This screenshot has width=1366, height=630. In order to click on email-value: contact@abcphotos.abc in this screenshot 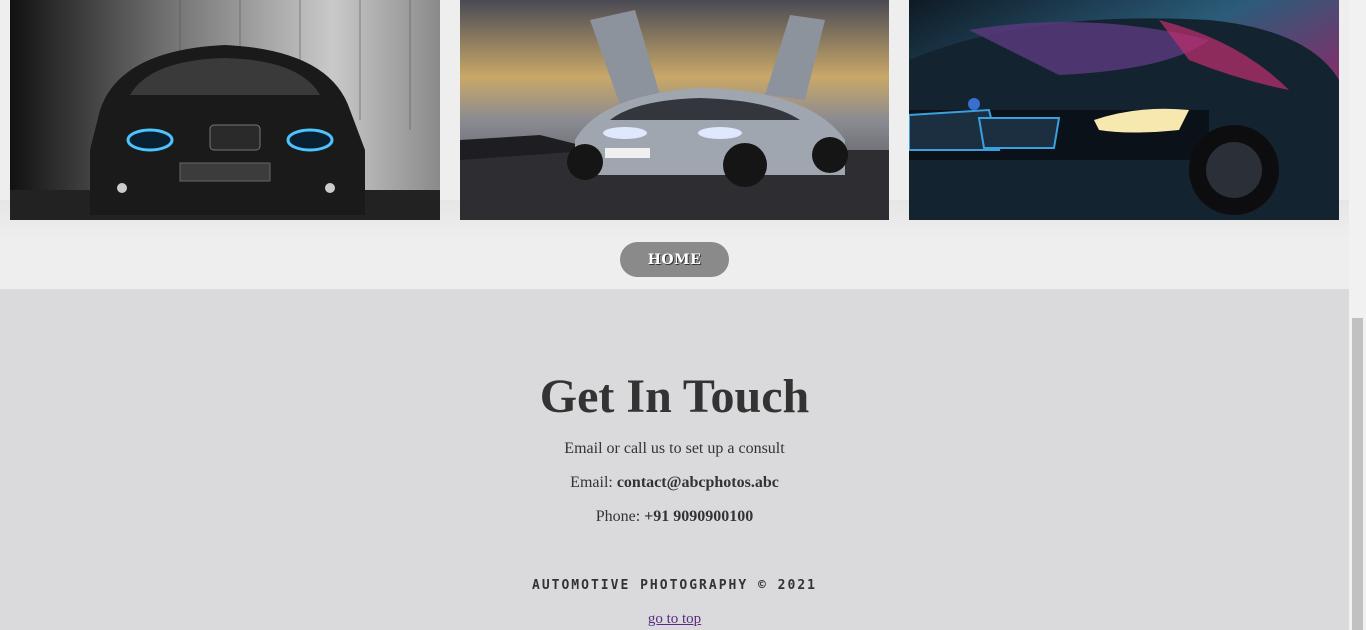, I will do `click(697, 482)`.